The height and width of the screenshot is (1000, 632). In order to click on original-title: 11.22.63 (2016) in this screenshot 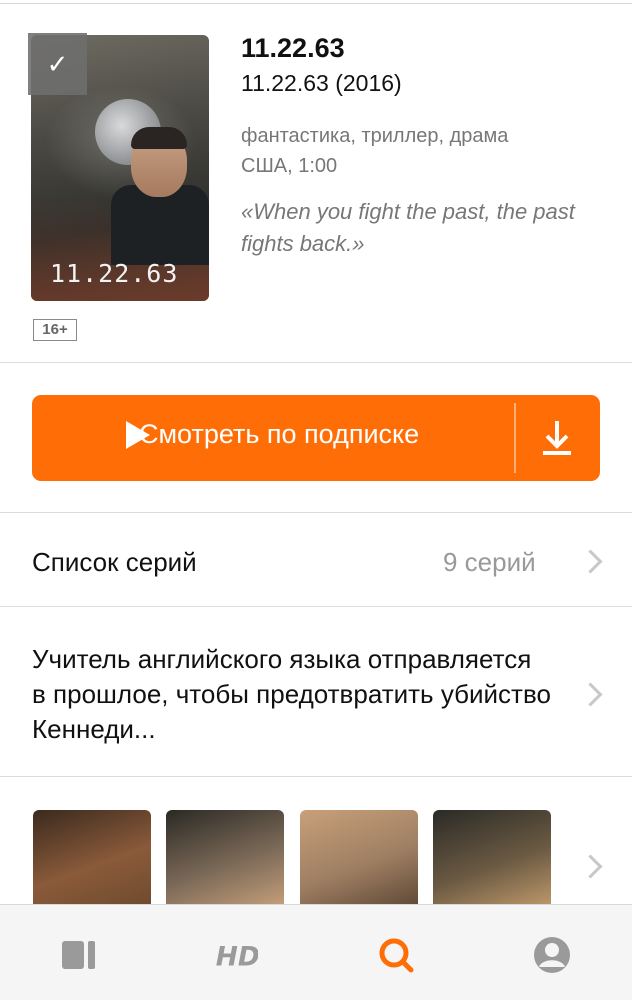, I will do `click(321, 83)`.